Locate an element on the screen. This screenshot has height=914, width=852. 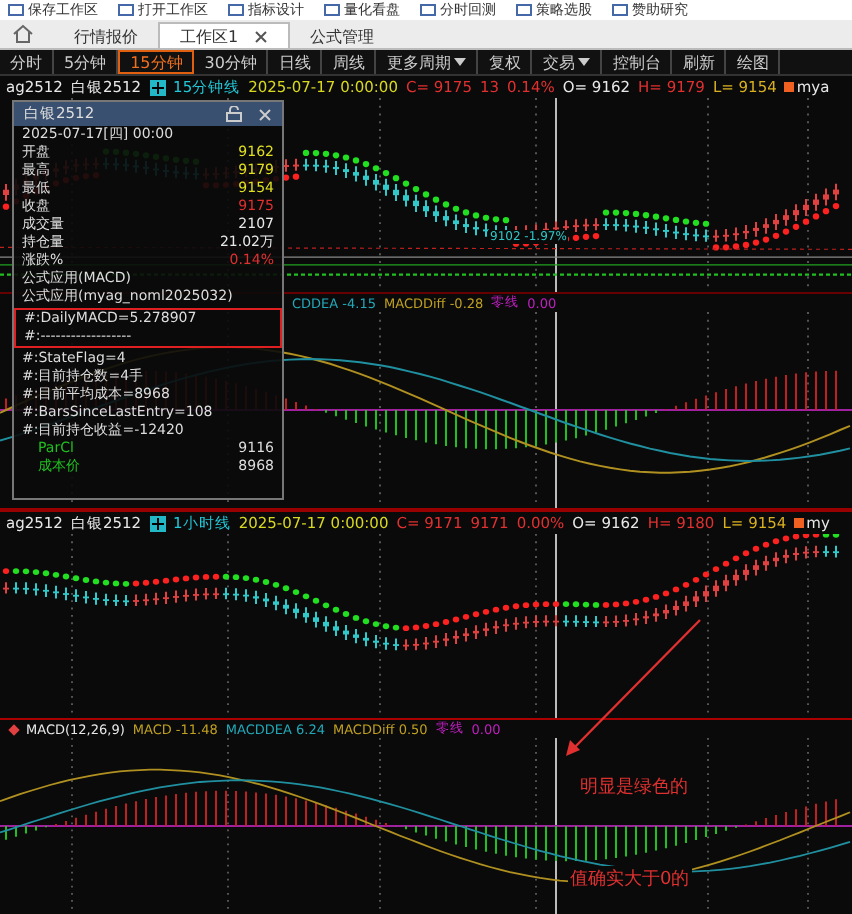
period-button: 控制台 is located at coordinates (637, 62).